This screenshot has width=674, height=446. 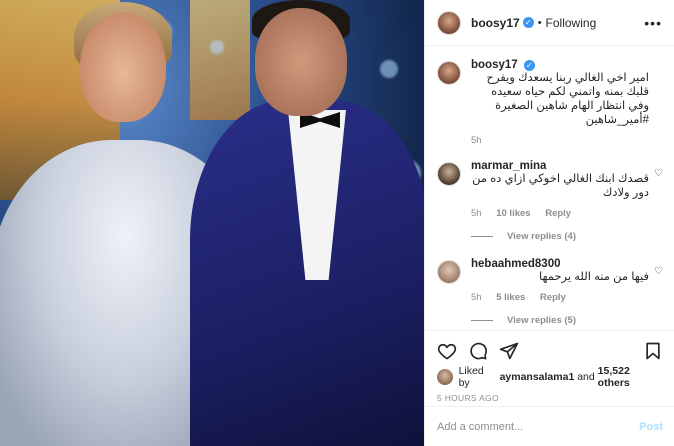 I want to click on comment-username: hebaahmed8300, so click(x=516, y=264).